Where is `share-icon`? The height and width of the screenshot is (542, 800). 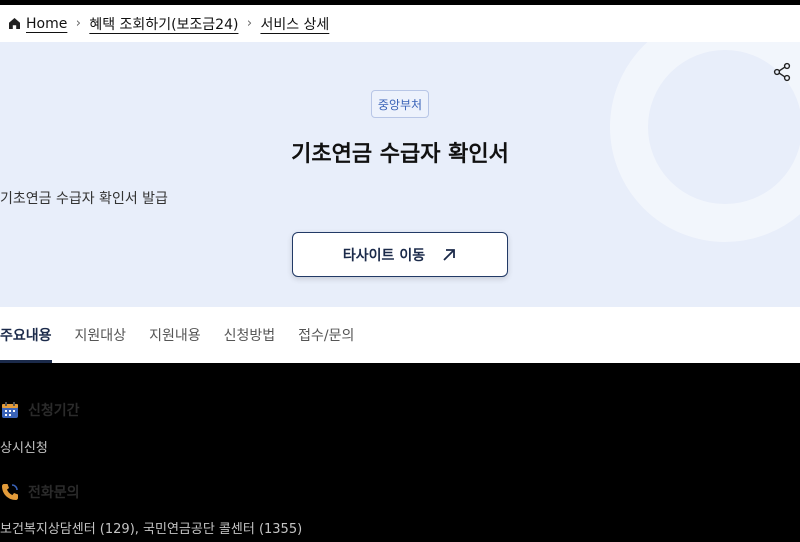
share-icon is located at coordinates (782, 72).